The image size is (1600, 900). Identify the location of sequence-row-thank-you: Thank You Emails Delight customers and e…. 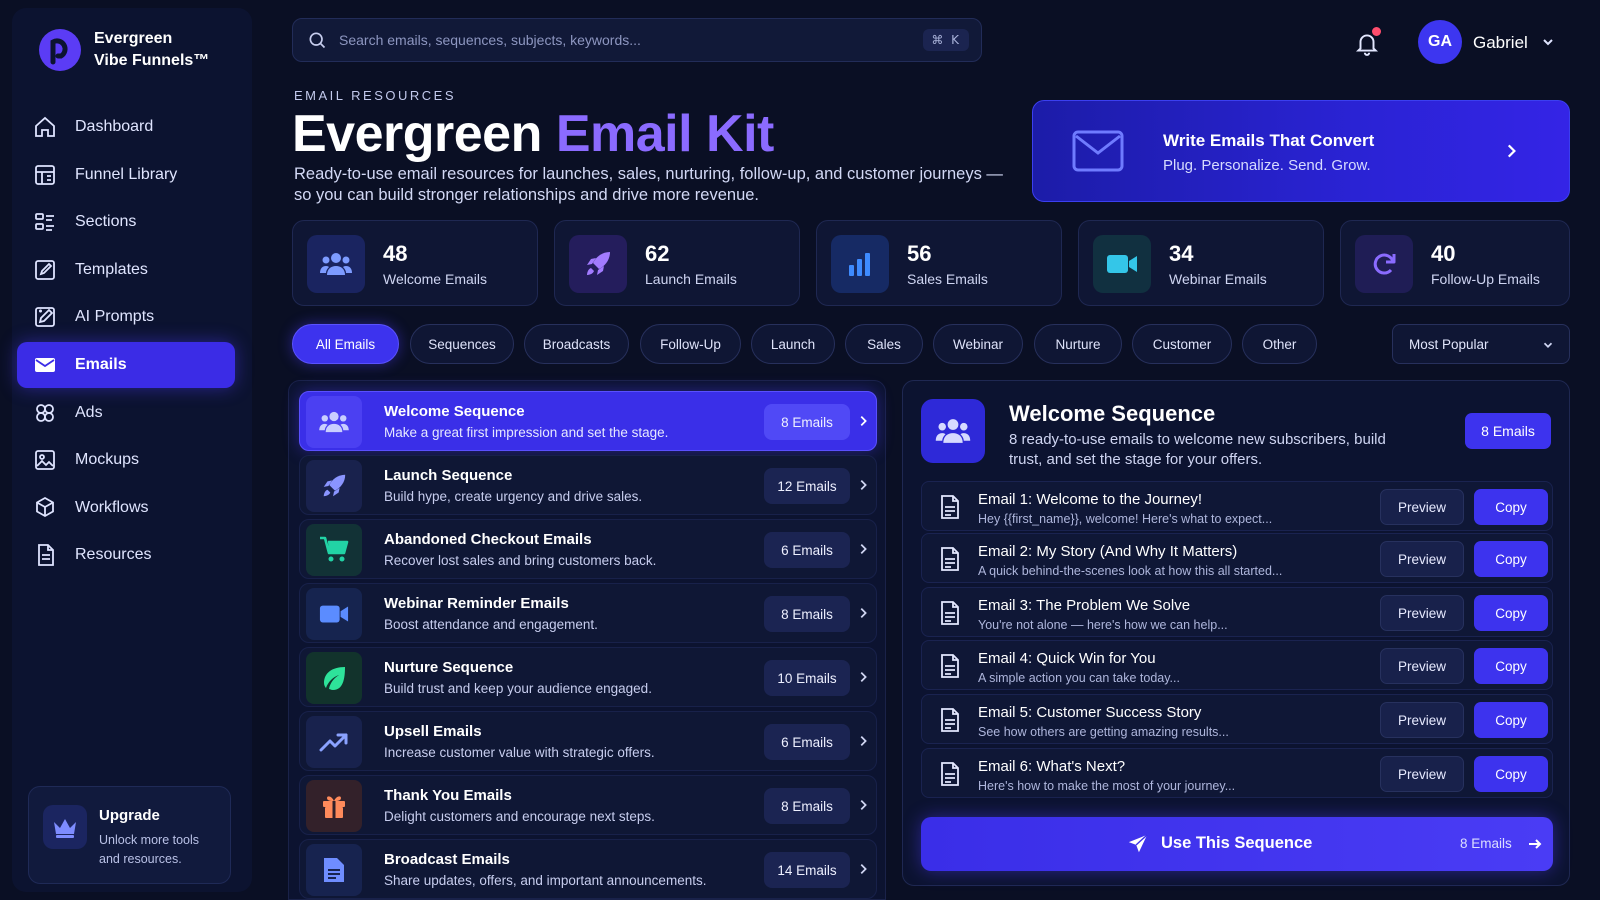
(588, 805).